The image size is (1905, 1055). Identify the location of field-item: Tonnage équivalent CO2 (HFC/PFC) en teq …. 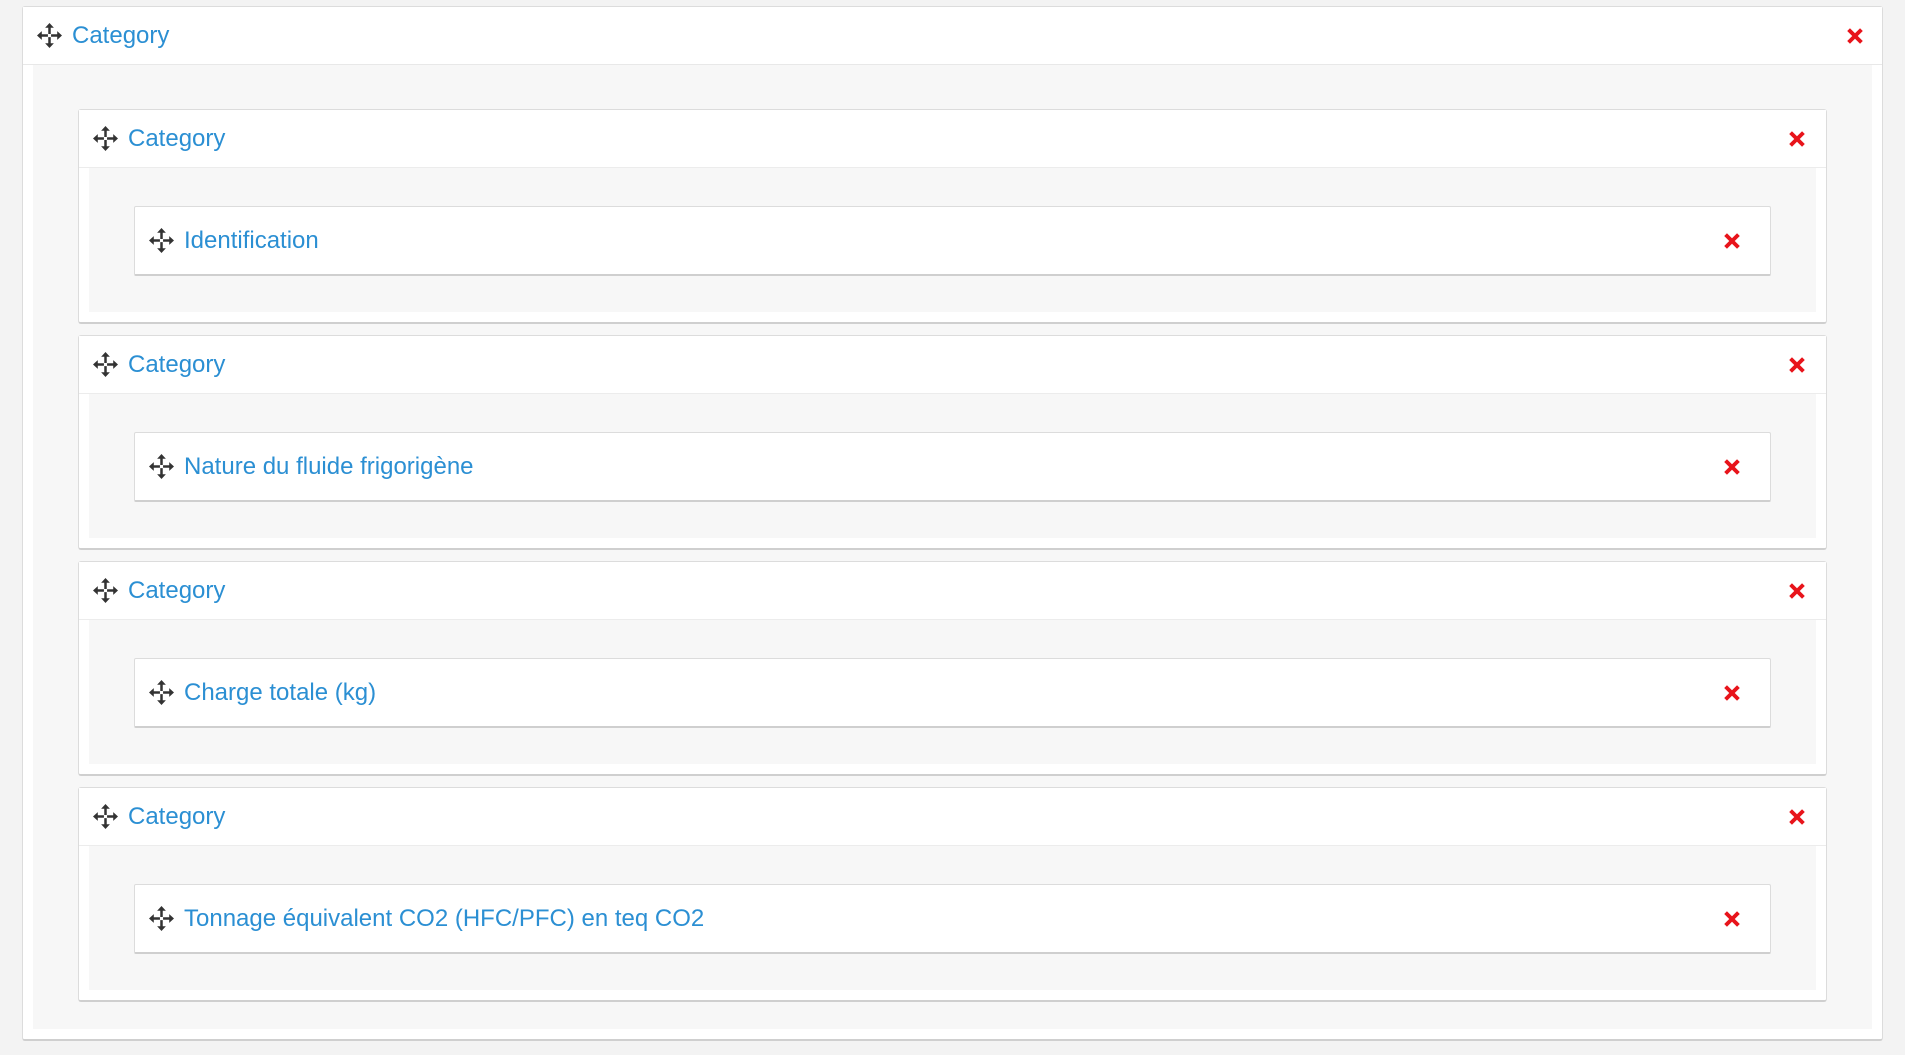
(952, 919).